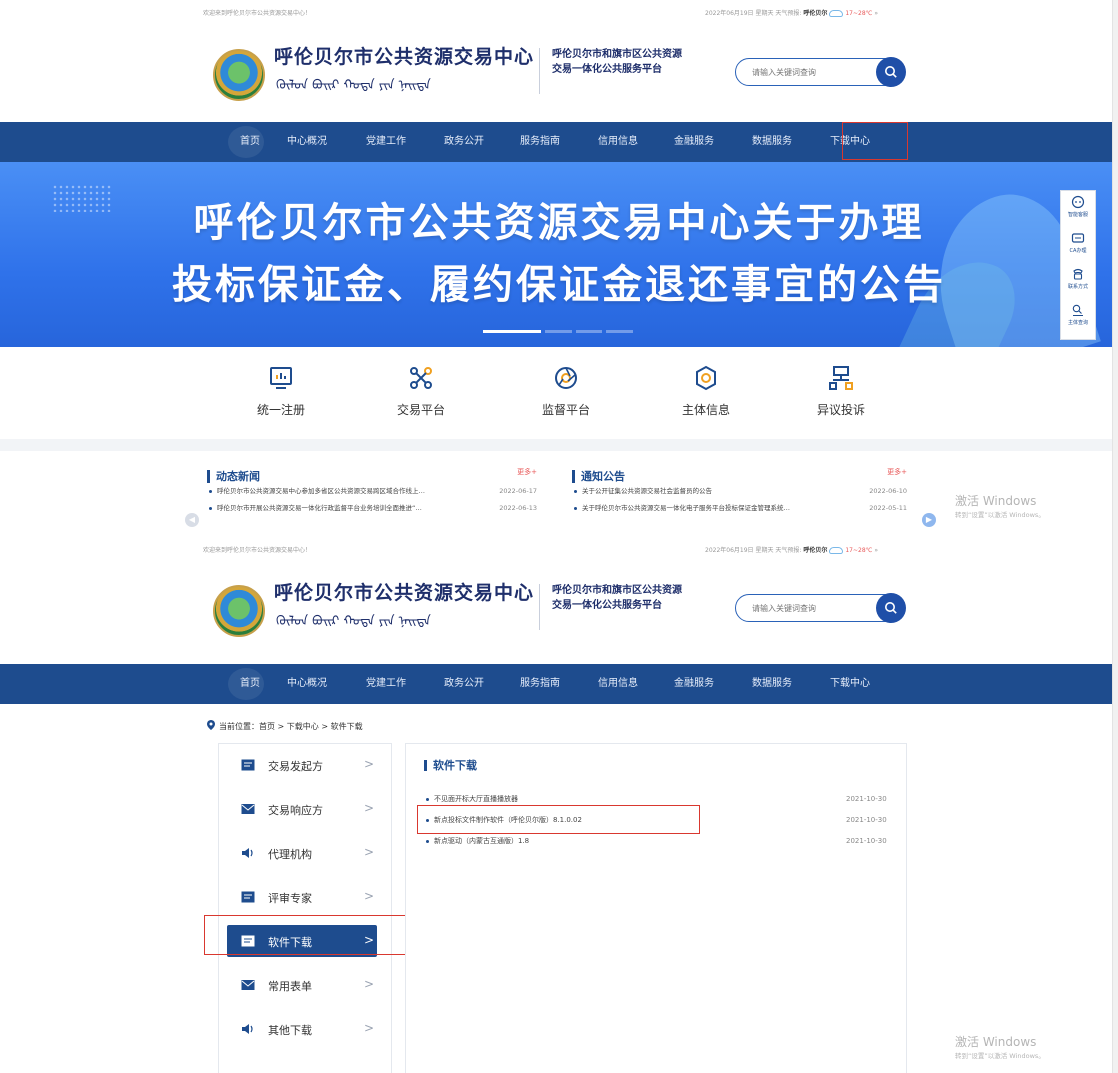 This screenshot has height=1073, width=1118. I want to click on next-arrow-button: ▶, so click(929, 520).